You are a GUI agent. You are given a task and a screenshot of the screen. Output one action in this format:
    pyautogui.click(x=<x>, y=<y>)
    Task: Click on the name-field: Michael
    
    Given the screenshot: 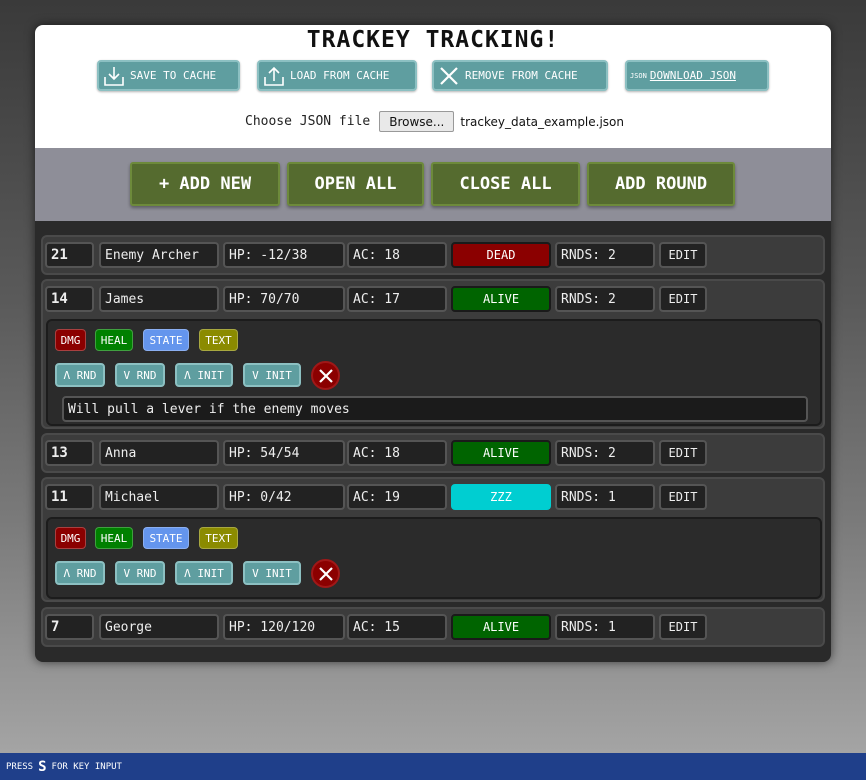 What is the action you would take?
    pyautogui.click(x=159, y=497)
    